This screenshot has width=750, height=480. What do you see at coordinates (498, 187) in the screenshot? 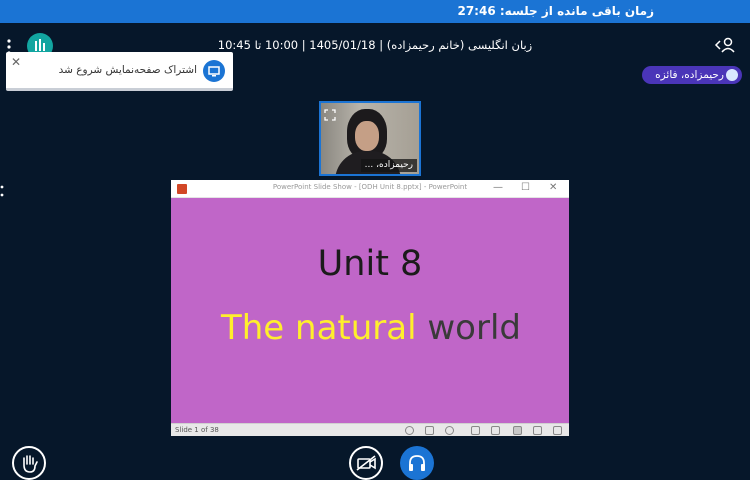
I see `minimize-button: —` at bounding box center [498, 187].